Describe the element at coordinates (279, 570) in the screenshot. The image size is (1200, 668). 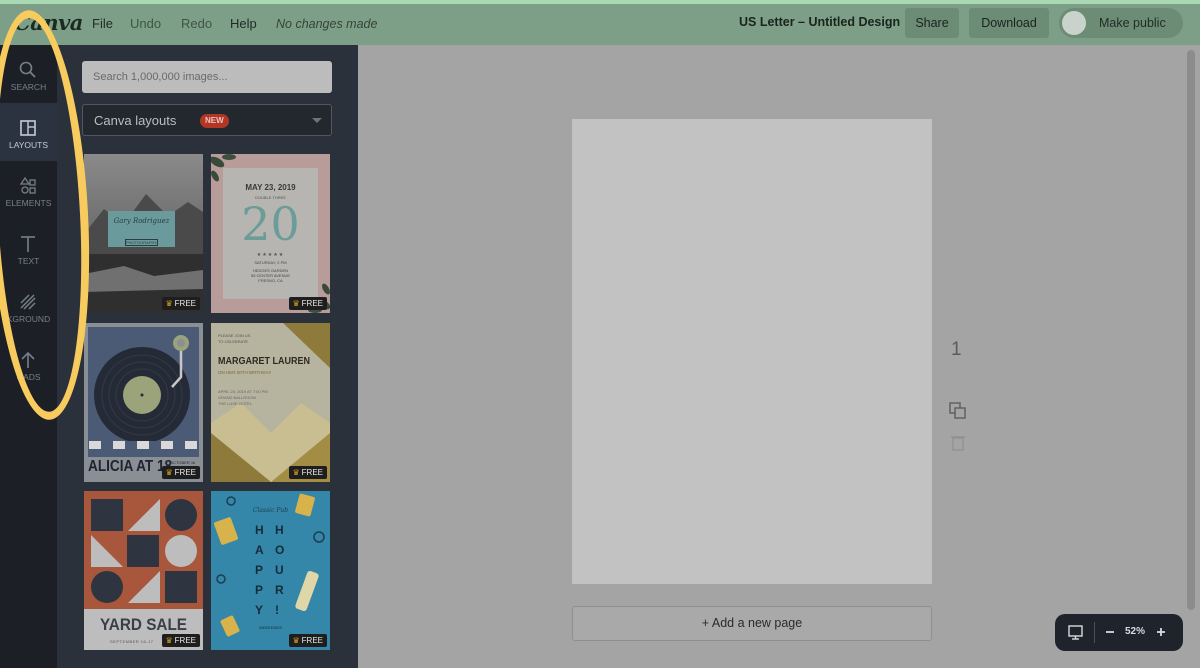
I see `letter: U` at that location.